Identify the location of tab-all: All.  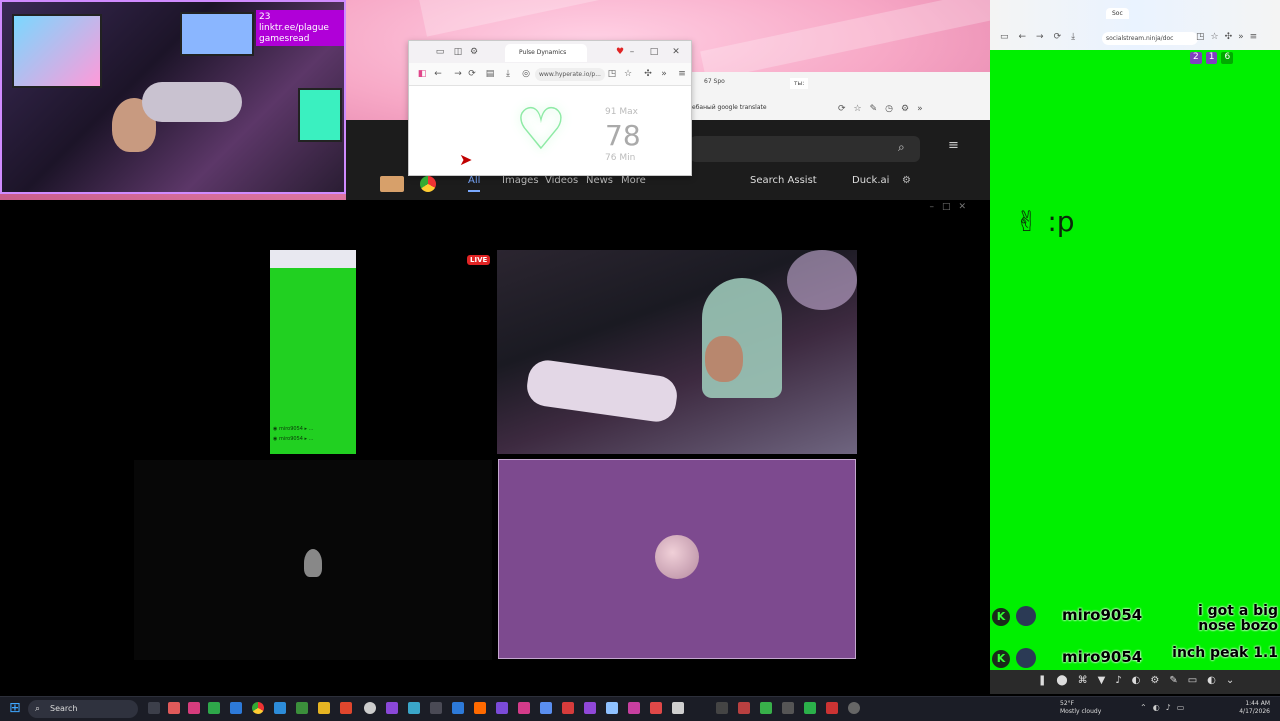
(474, 183).